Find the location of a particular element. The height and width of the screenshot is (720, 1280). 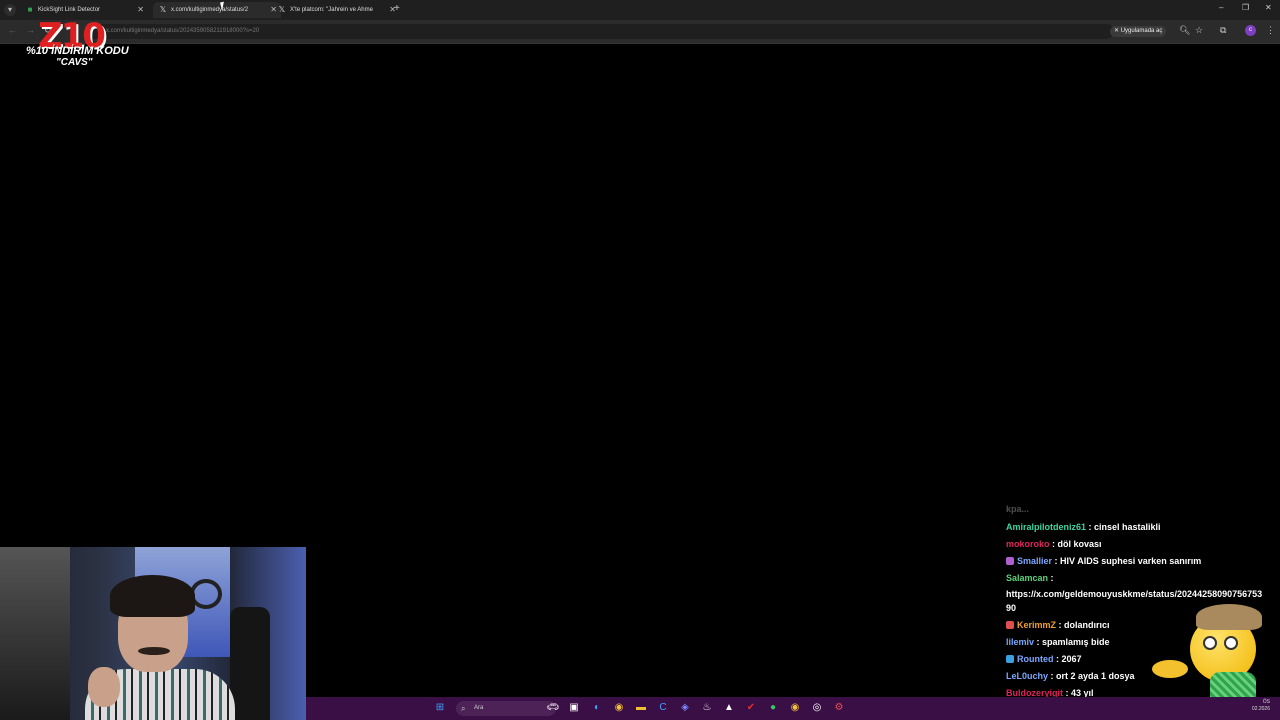

streamer-hair is located at coordinates (152, 596).